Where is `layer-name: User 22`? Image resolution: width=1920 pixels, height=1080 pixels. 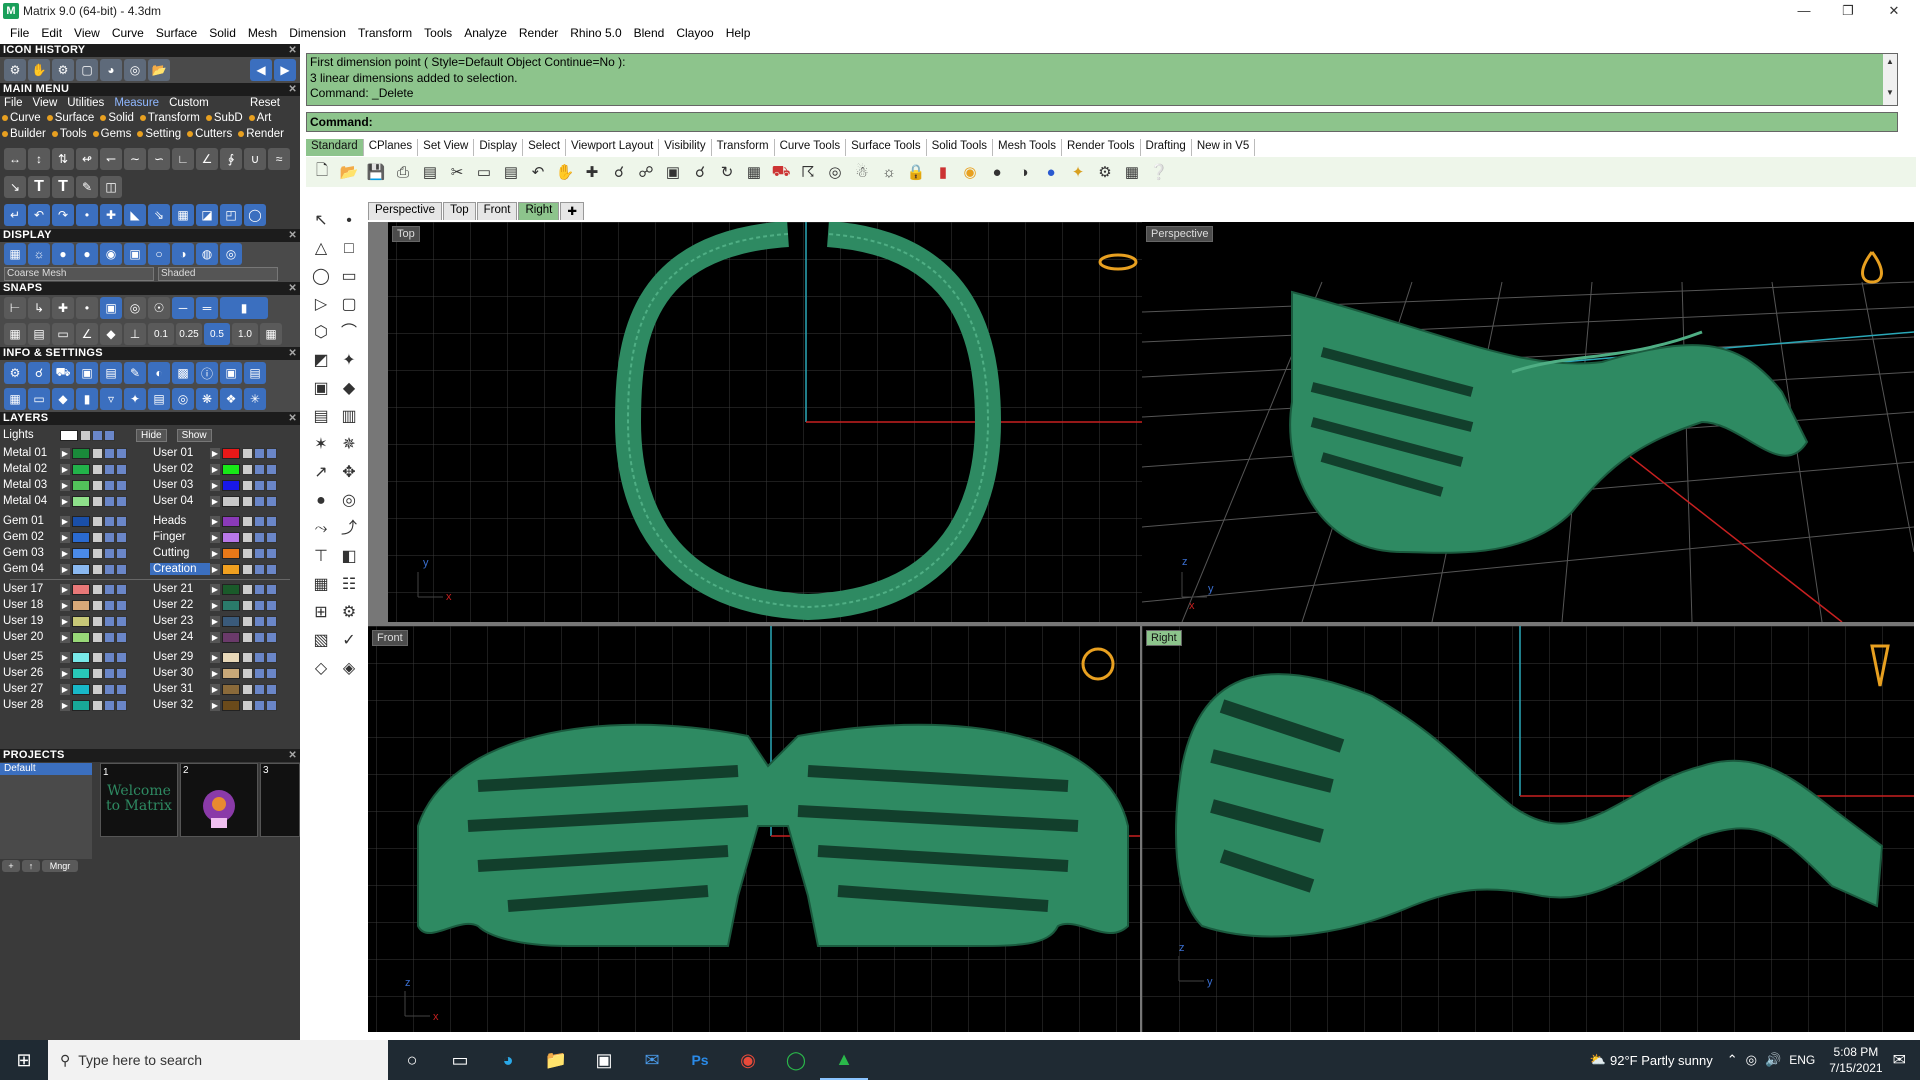 layer-name: User 22 is located at coordinates (180, 605).